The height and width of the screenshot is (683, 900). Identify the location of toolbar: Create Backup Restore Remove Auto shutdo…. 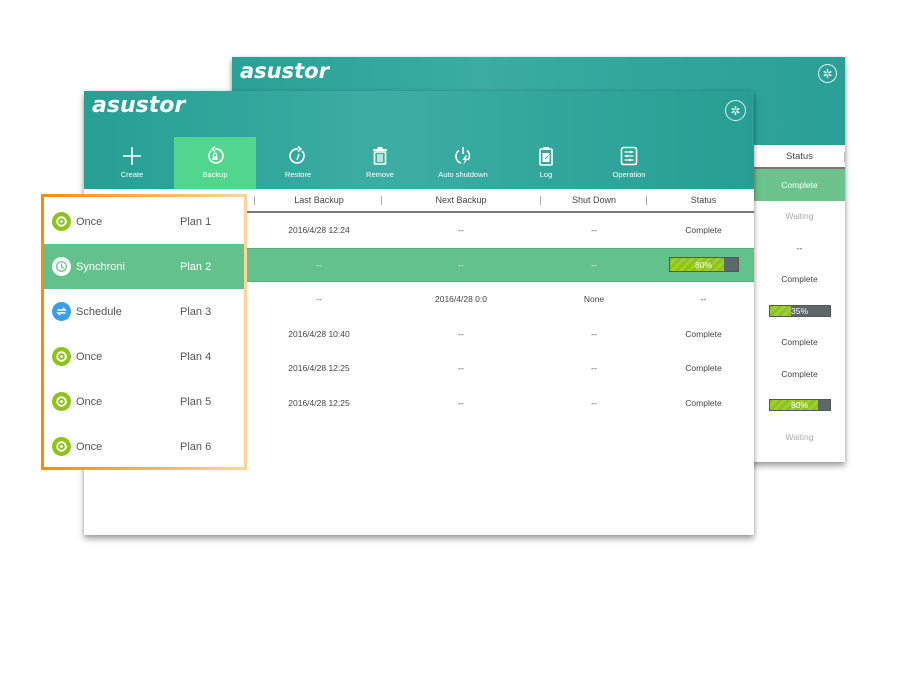
(419, 163).